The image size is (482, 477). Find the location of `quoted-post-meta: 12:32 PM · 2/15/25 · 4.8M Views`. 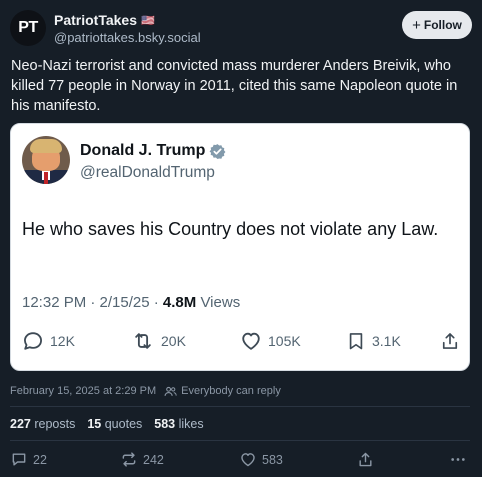

quoted-post-meta: 12:32 PM · 2/15/25 · 4.8M Views is located at coordinates (131, 302).